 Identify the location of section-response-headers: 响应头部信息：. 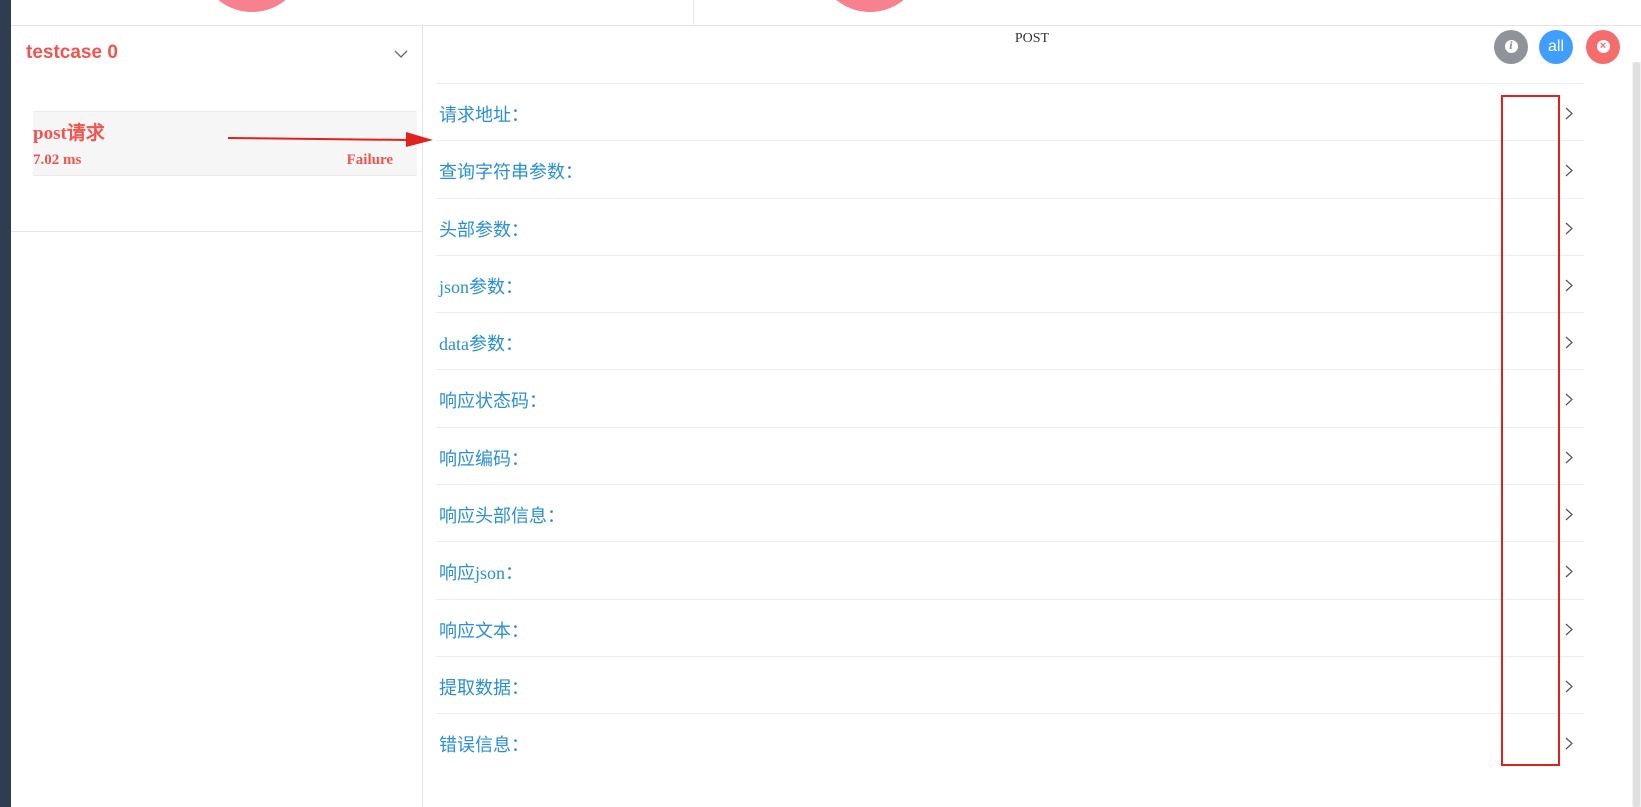
(1010, 512).